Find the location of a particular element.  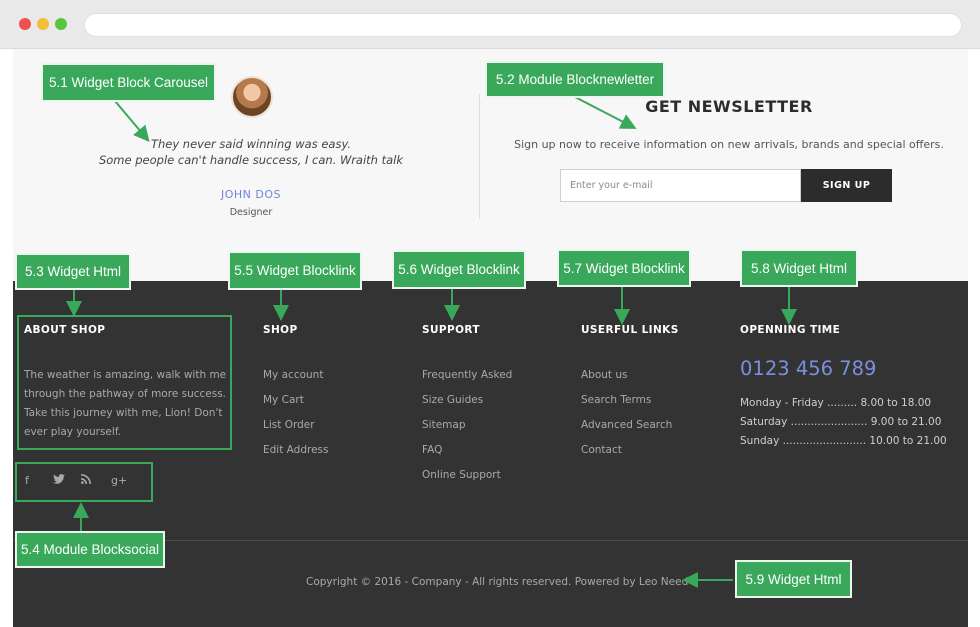

annotation-label-5-9: 5.9 Widget Html is located at coordinates (793, 579).